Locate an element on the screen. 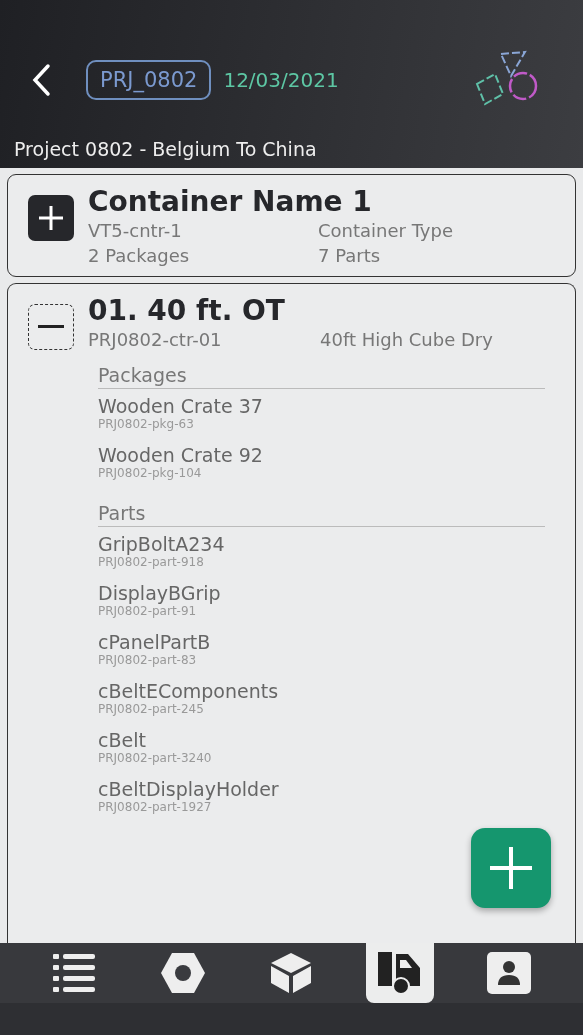 The height and width of the screenshot is (1035, 583). project-code-badge: PRJ_0802 is located at coordinates (149, 80).